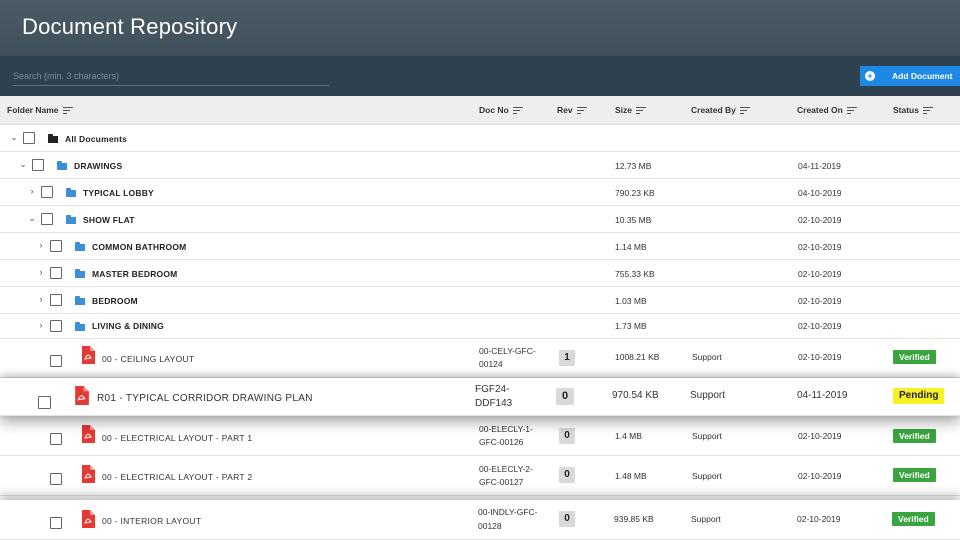 Image resolution: width=960 pixels, height=540 pixels. I want to click on size-cell: 1.4 MB, so click(628, 436).